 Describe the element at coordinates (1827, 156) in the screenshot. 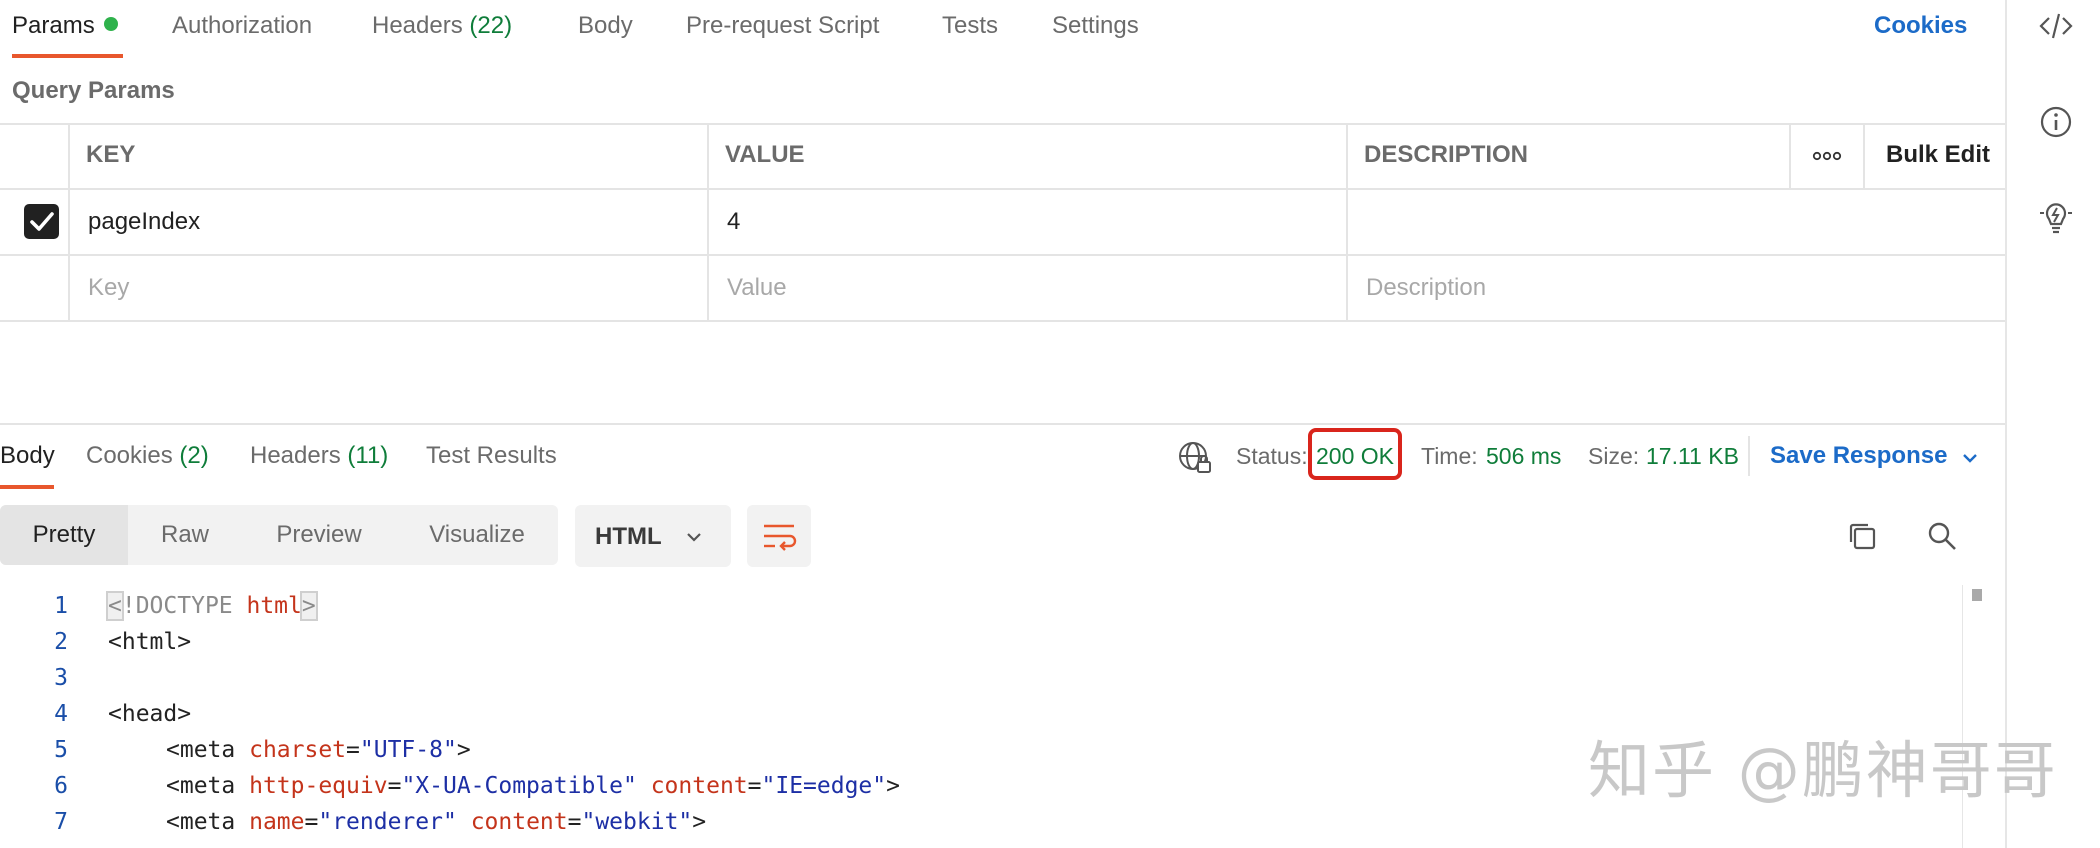

I see `more-options-icon` at that location.